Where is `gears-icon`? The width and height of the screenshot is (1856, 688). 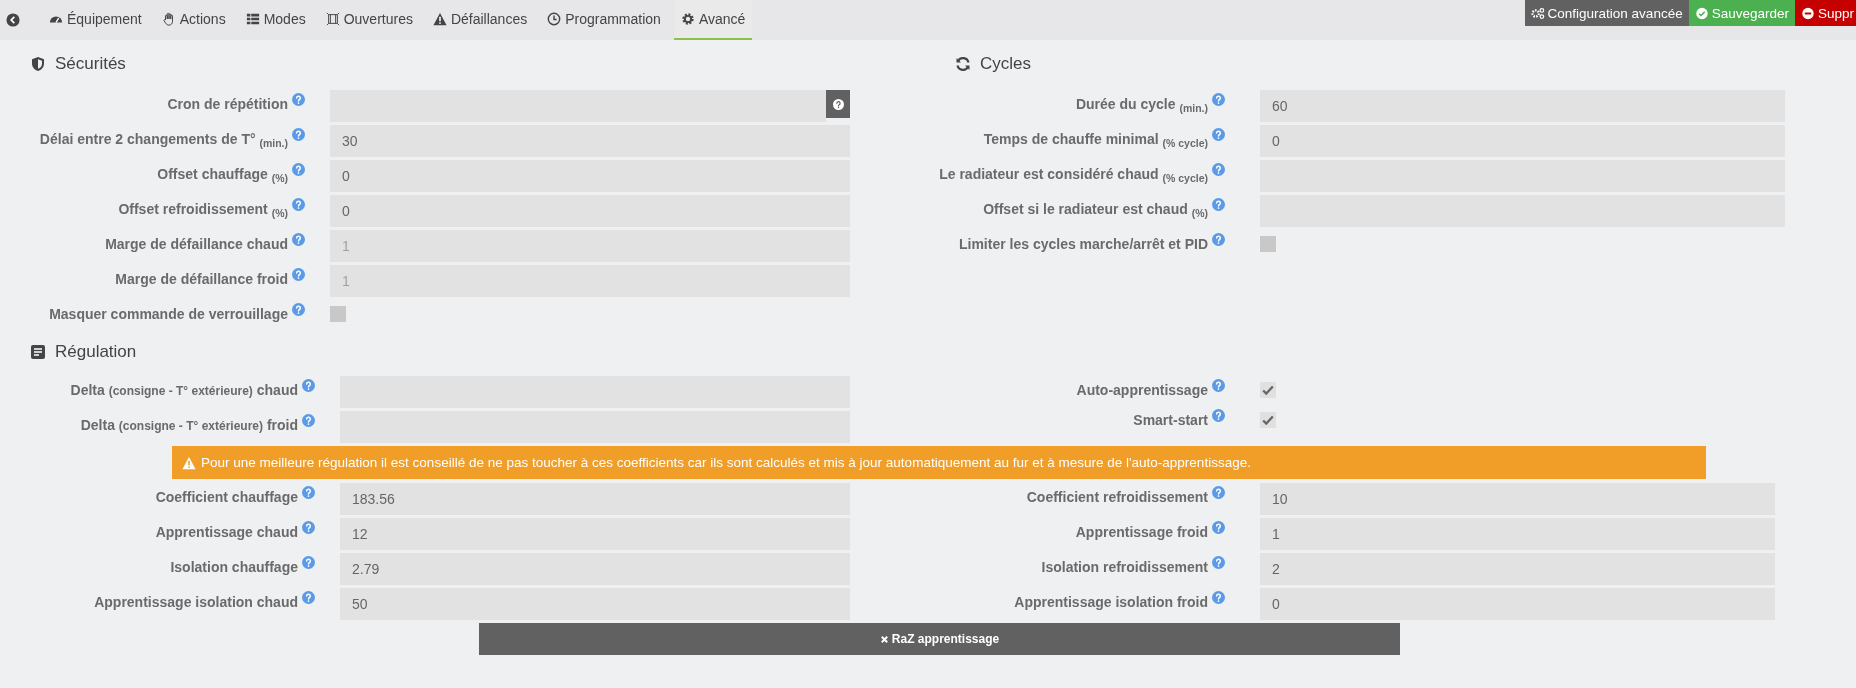
gears-icon is located at coordinates (1537, 13).